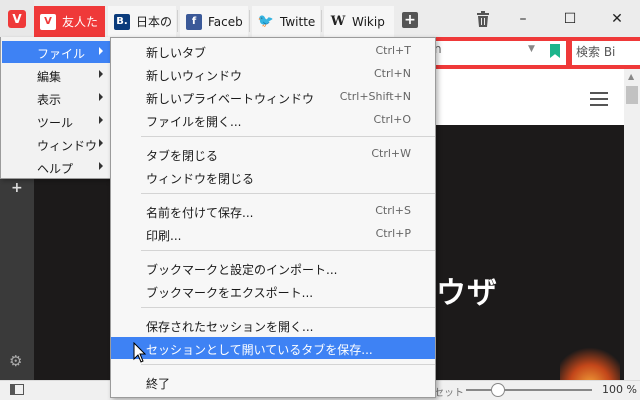  I want to click on tab-3: 🐦 Twitte, so click(286, 21).